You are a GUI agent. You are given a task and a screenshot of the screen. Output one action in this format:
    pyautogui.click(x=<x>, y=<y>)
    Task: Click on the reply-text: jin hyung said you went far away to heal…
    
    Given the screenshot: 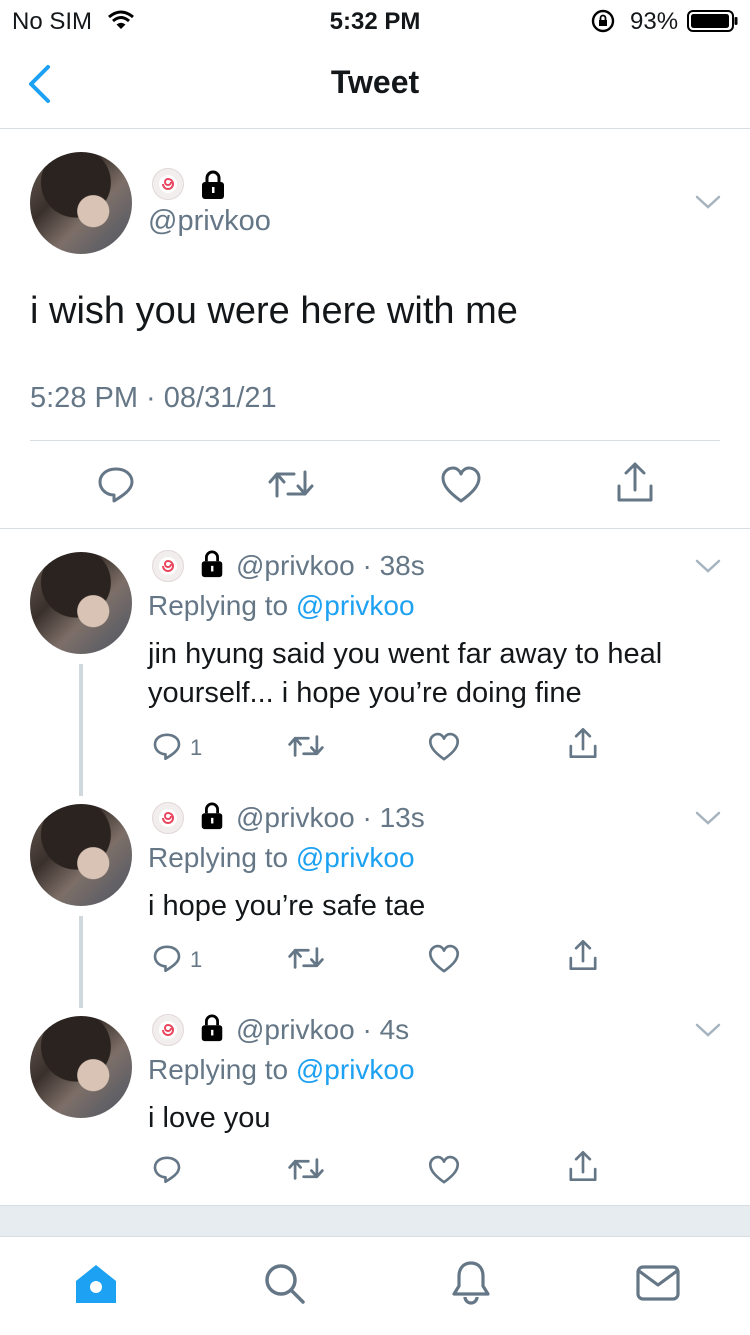 What is the action you would take?
    pyautogui.click(x=405, y=674)
    